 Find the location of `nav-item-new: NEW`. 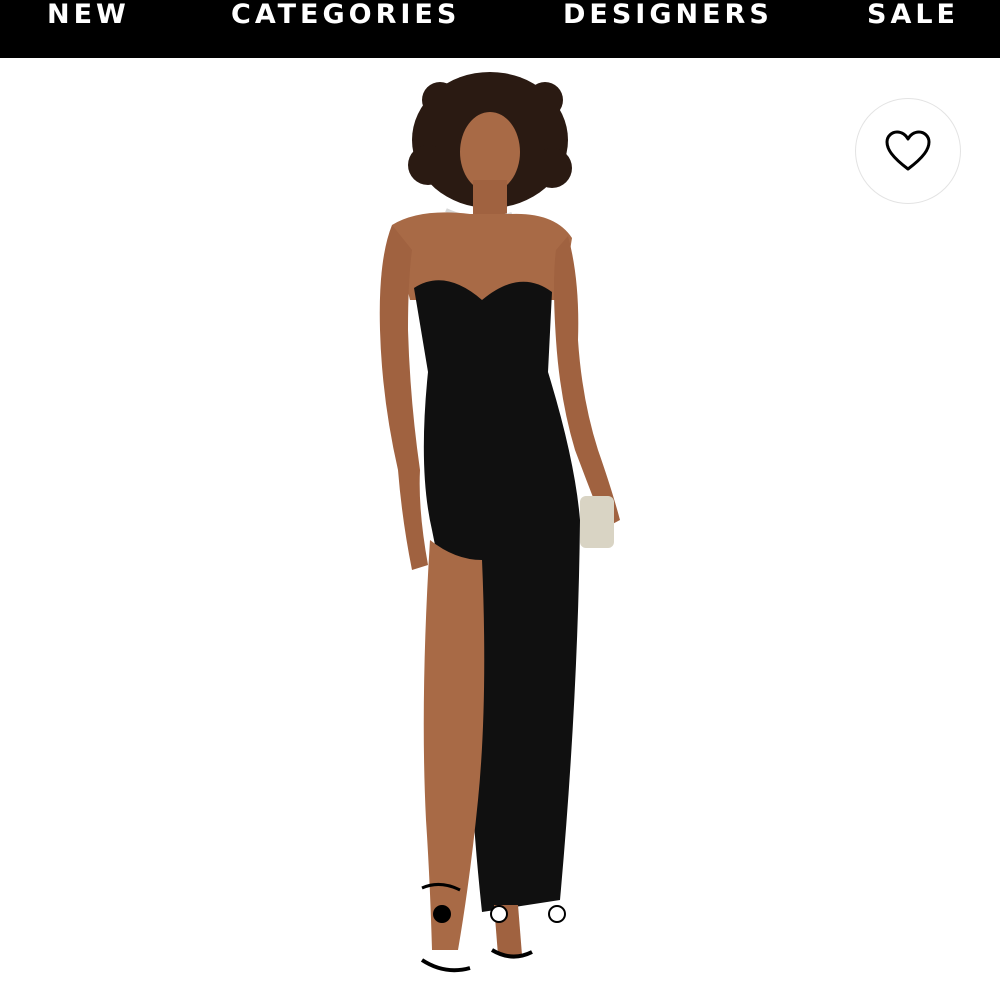

nav-item-new: NEW is located at coordinates (88, 16).